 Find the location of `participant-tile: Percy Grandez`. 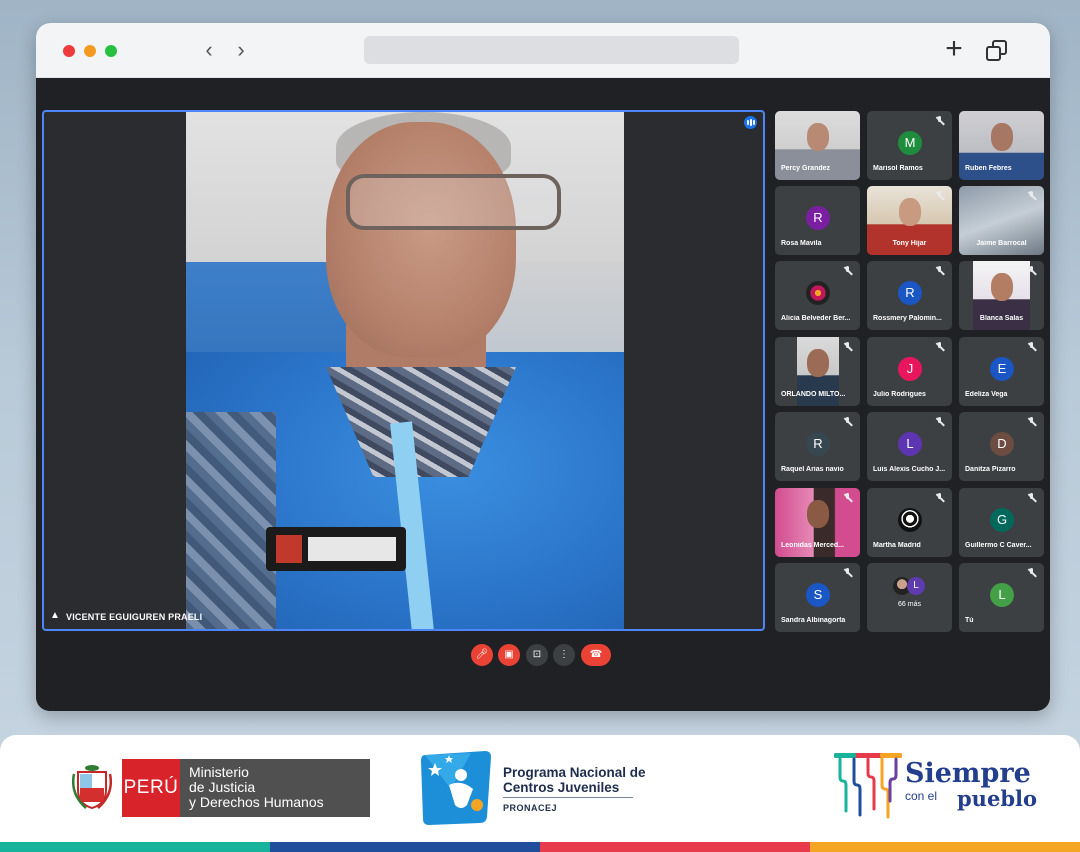

participant-tile: Percy Grandez is located at coordinates (817, 145).